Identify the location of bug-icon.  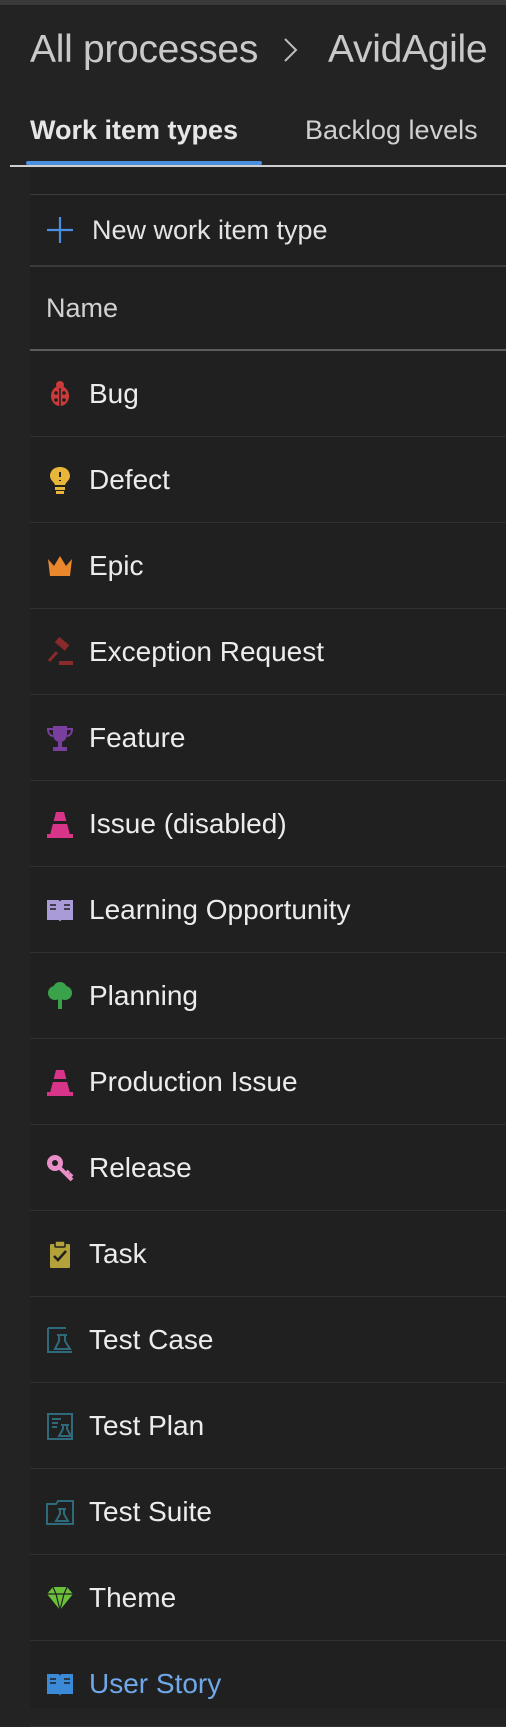
(60, 393).